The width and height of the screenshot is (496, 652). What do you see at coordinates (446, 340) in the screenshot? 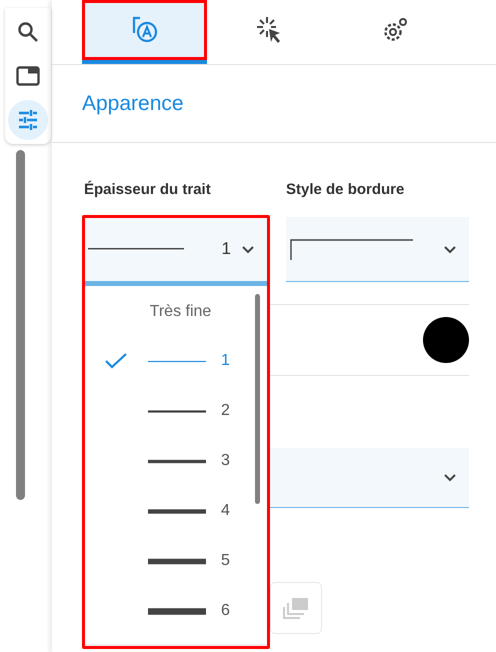
I see `color-swatch` at bounding box center [446, 340].